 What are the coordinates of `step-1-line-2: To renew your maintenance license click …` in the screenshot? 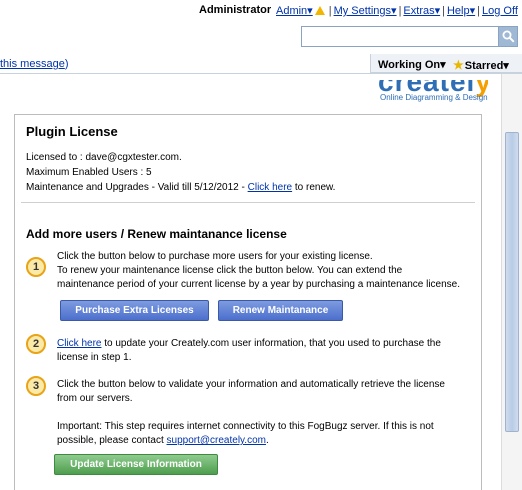 It's located at (230, 270).